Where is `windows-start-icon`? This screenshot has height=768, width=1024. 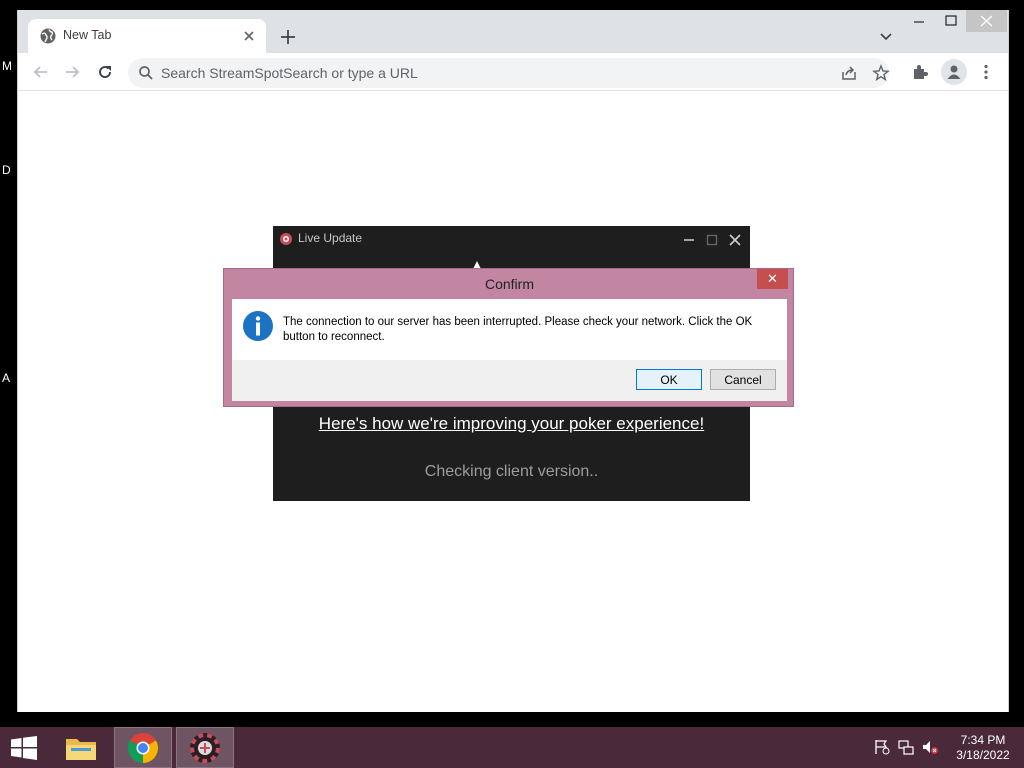 windows-start-icon is located at coordinates (24, 748).